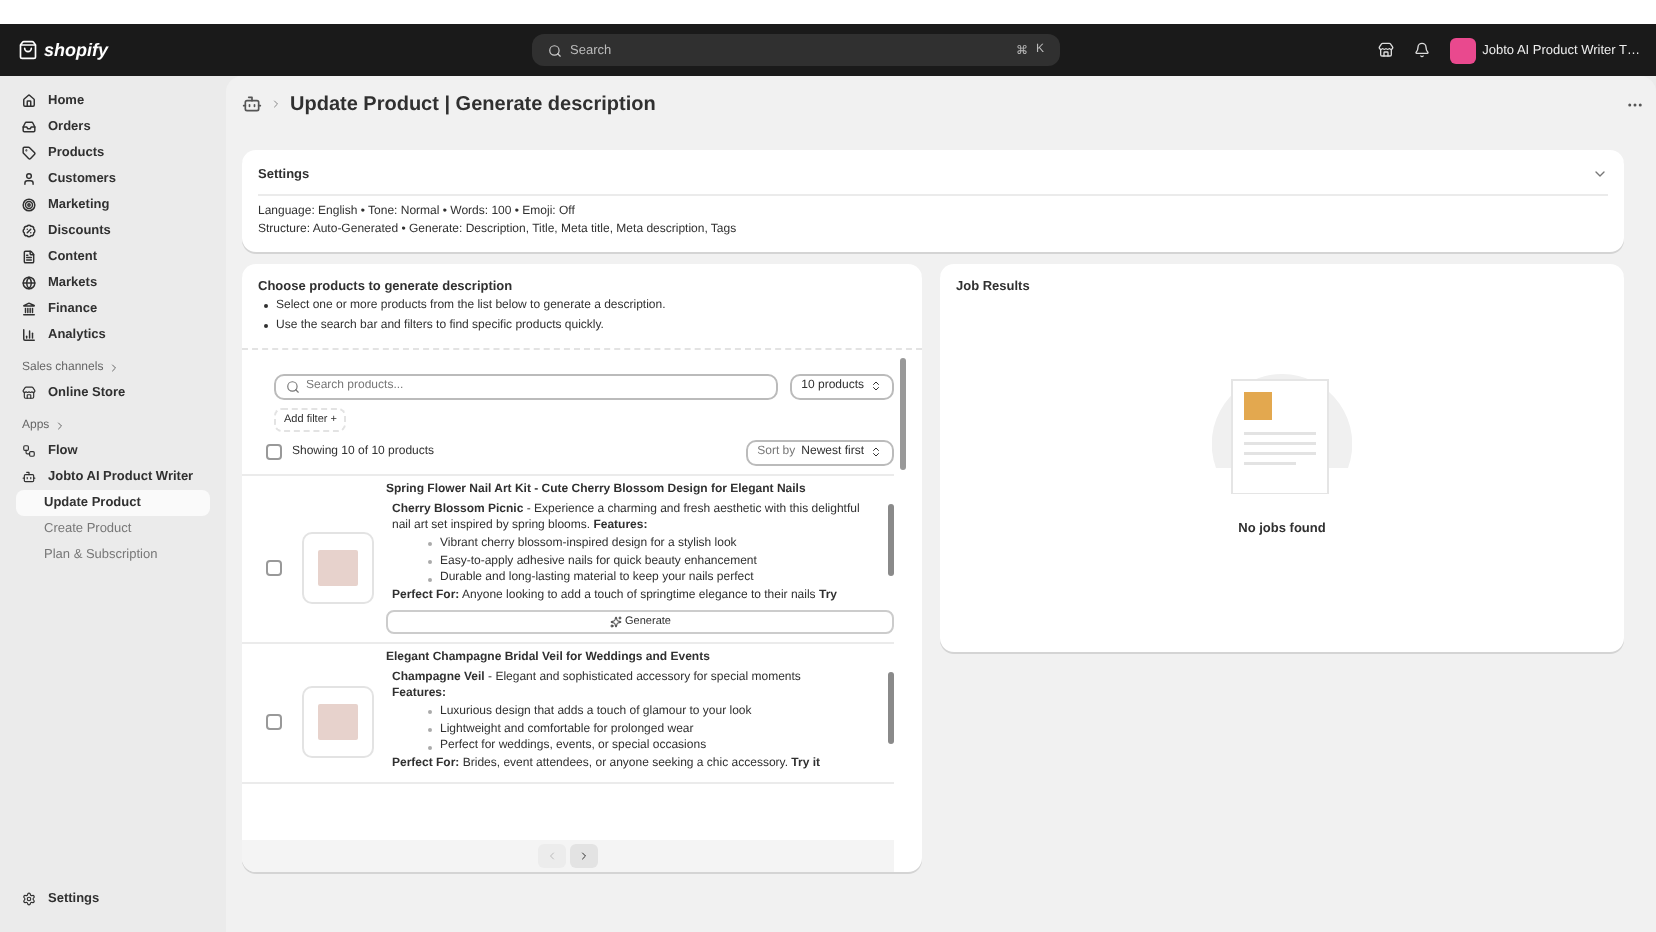 Image resolution: width=1656 pixels, height=932 pixels. What do you see at coordinates (552, 856) in the screenshot?
I see `chevron-left-icon` at bounding box center [552, 856].